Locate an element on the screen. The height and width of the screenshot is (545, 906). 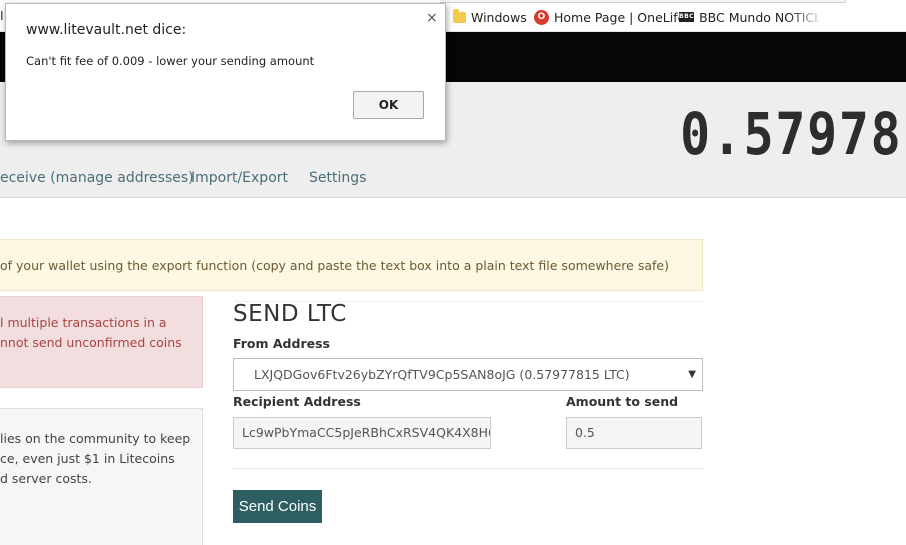
bookmark-label: Windows is located at coordinates (499, 17).